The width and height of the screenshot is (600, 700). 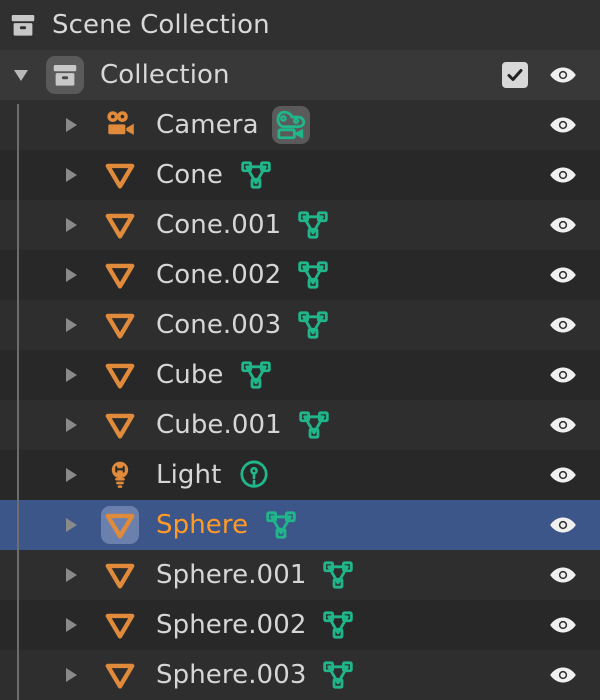 I want to click on outliner-row-object: Cube.001, so click(x=300, y=425).